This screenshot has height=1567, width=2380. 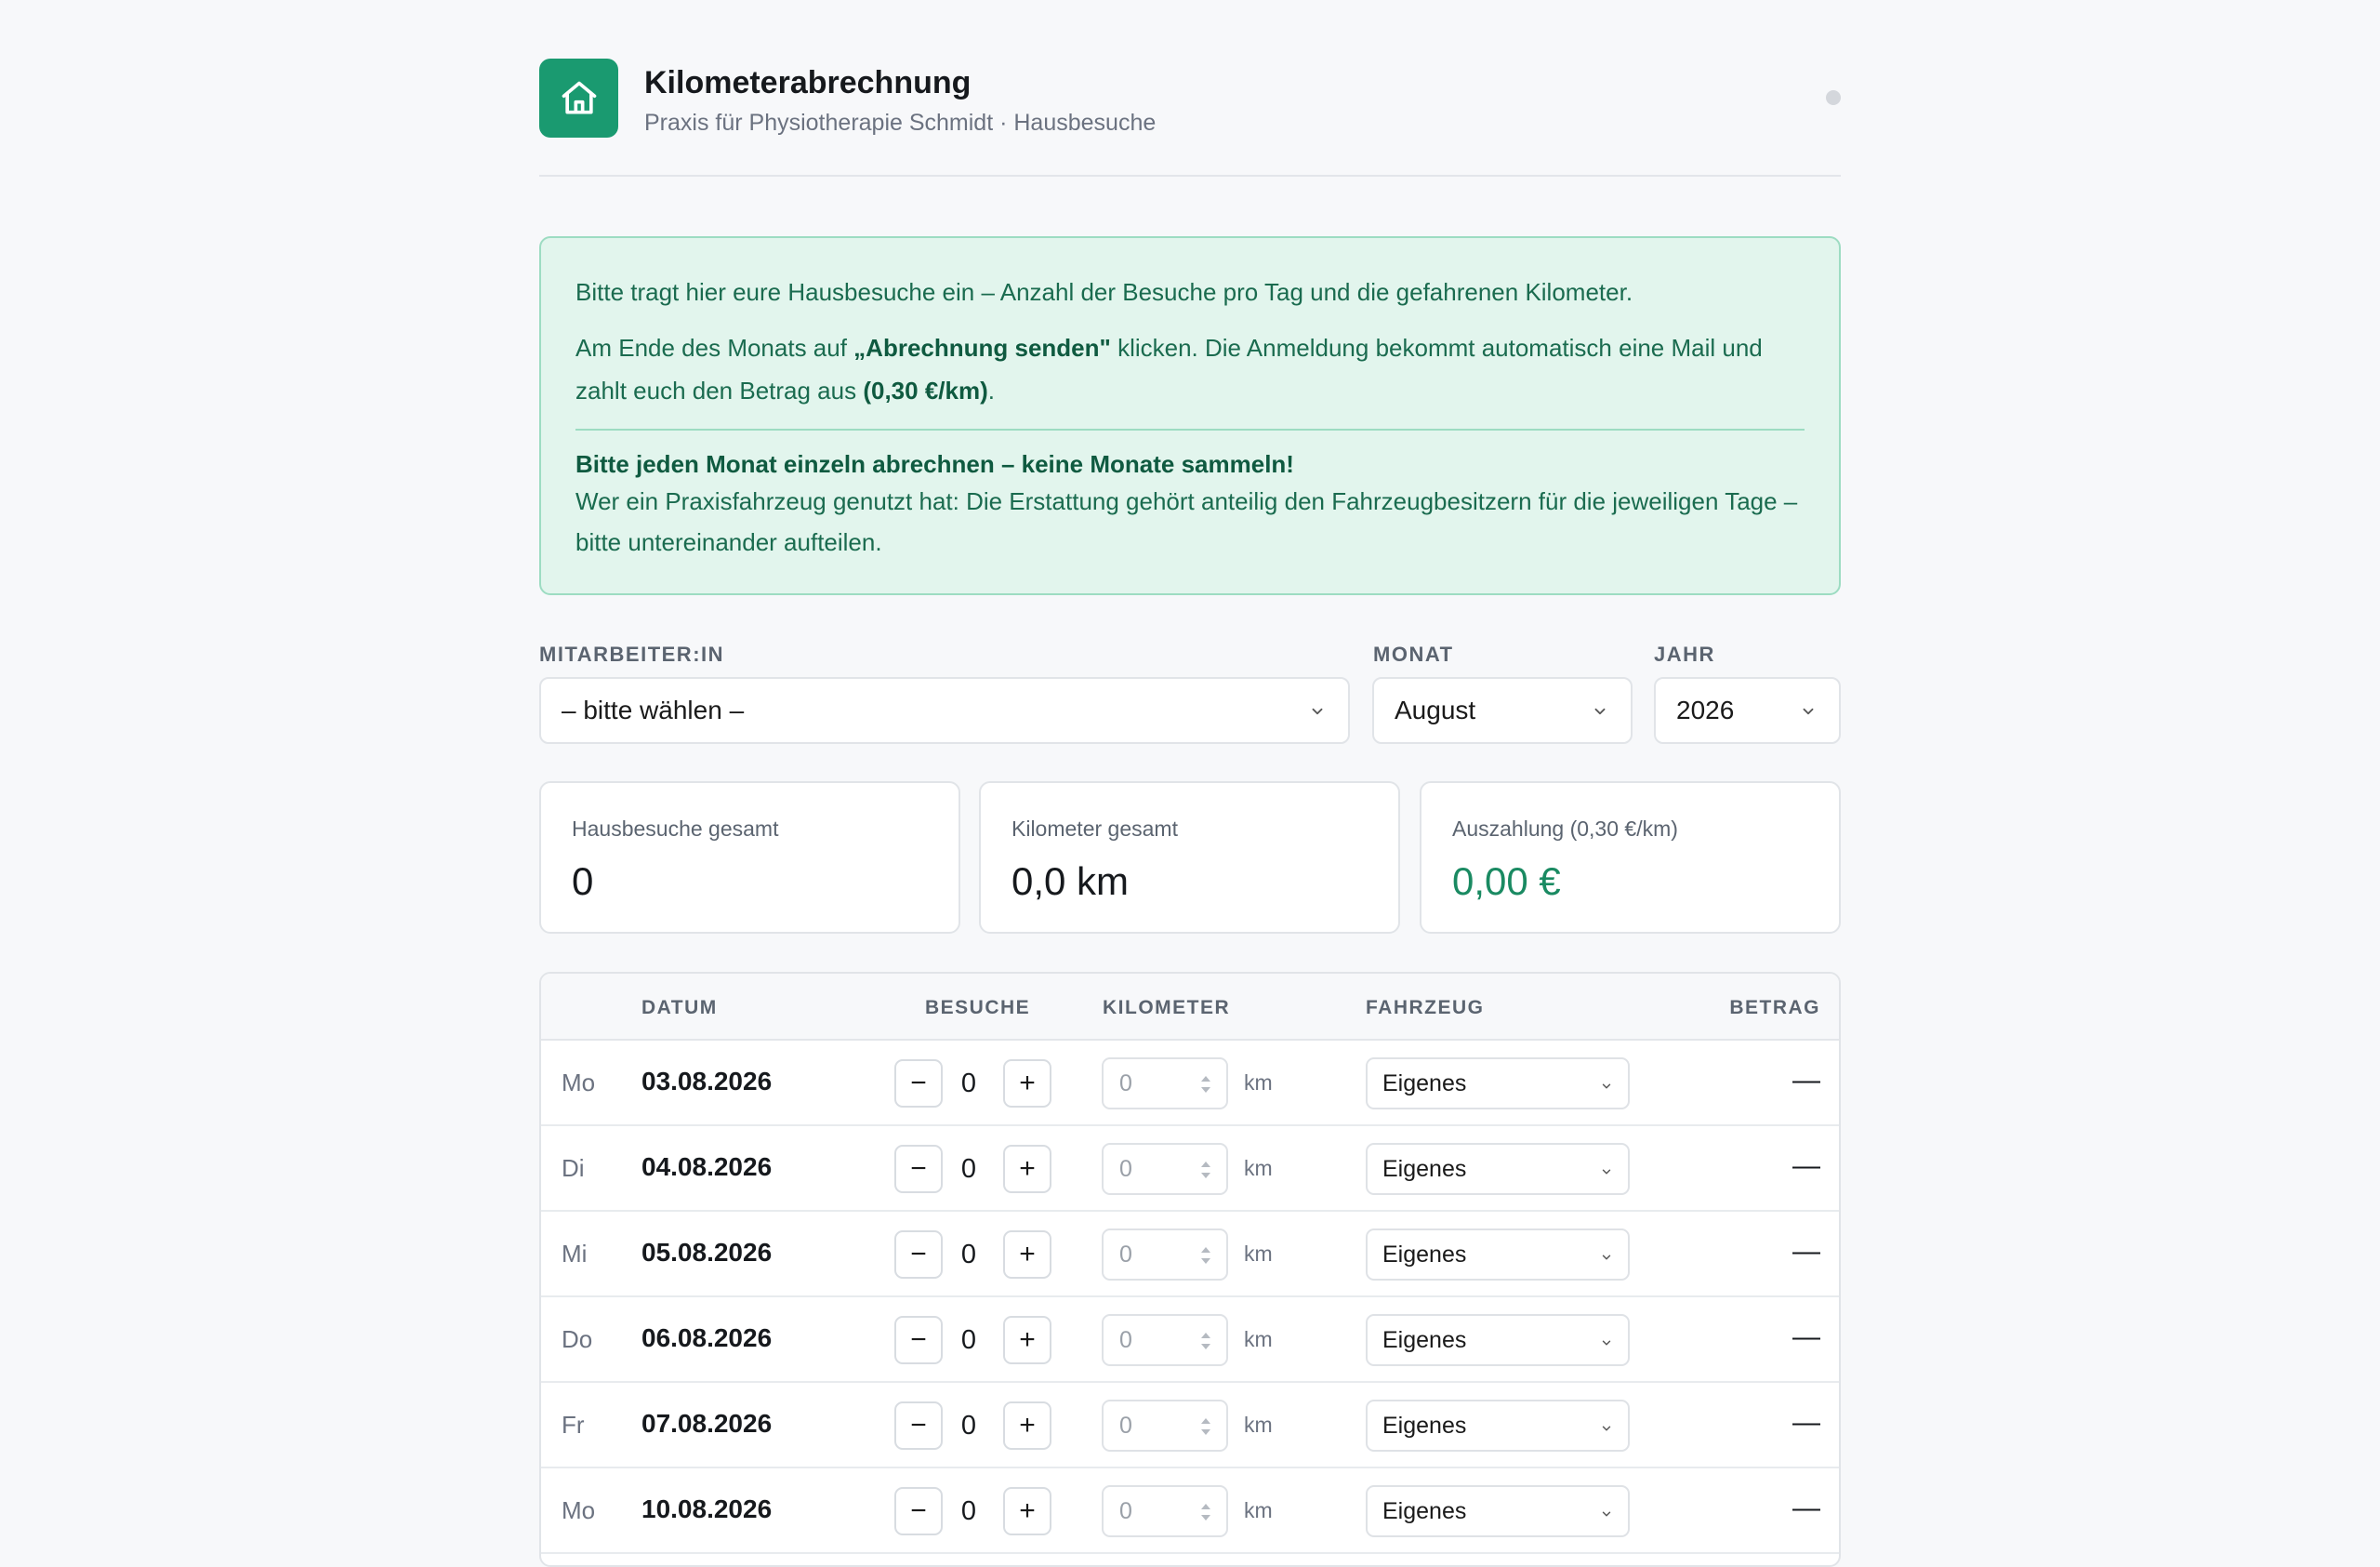 What do you see at coordinates (1630, 857) in the screenshot?
I see `stat-card-payout: Auszahlung (0,30 €/km) 0,00 €` at bounding box center [1630, 857].